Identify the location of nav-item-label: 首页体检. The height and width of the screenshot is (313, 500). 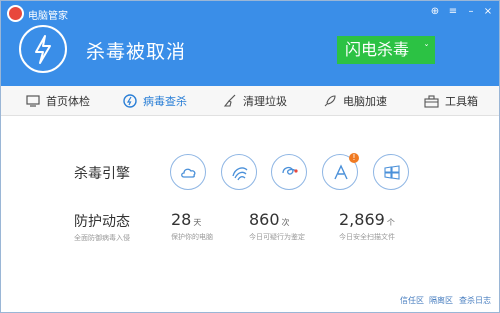
(68, 101).